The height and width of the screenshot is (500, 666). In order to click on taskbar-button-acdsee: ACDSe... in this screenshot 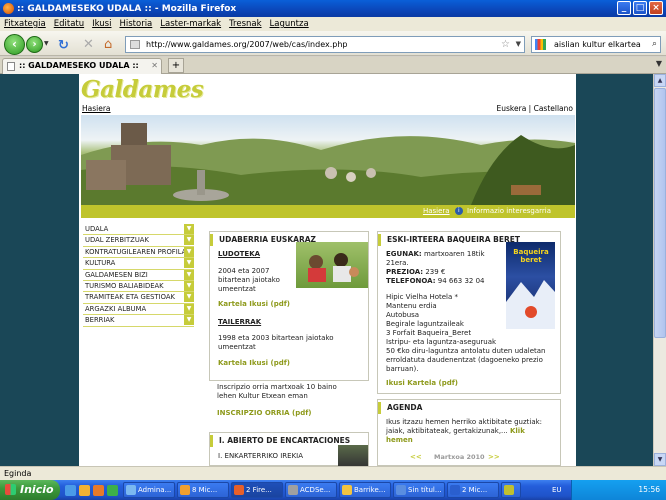, I will do `click(311, 490)`.